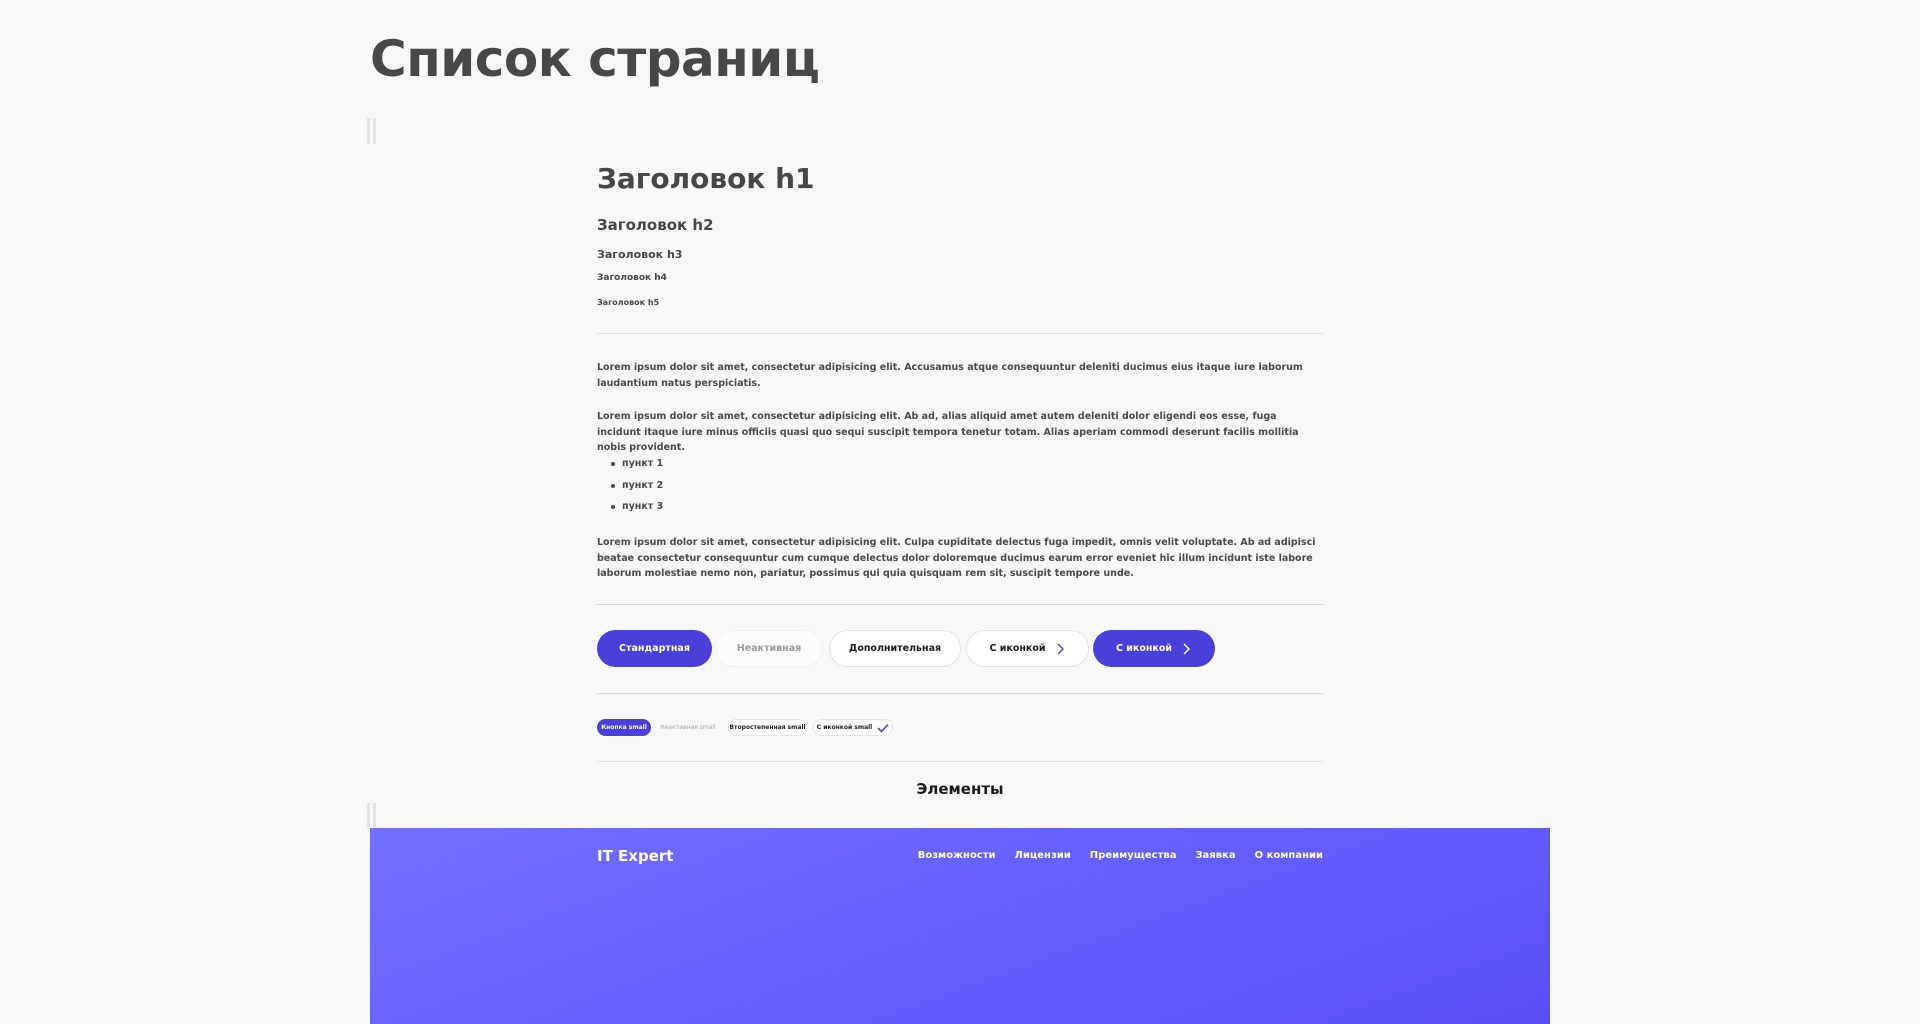 The width and height of the screenshot is (1920, 1024). What do you see at coordinates (628, 302) in the screenshot?
I see `heading-h5: Заголовок h5` at bounding box center [628, 302].